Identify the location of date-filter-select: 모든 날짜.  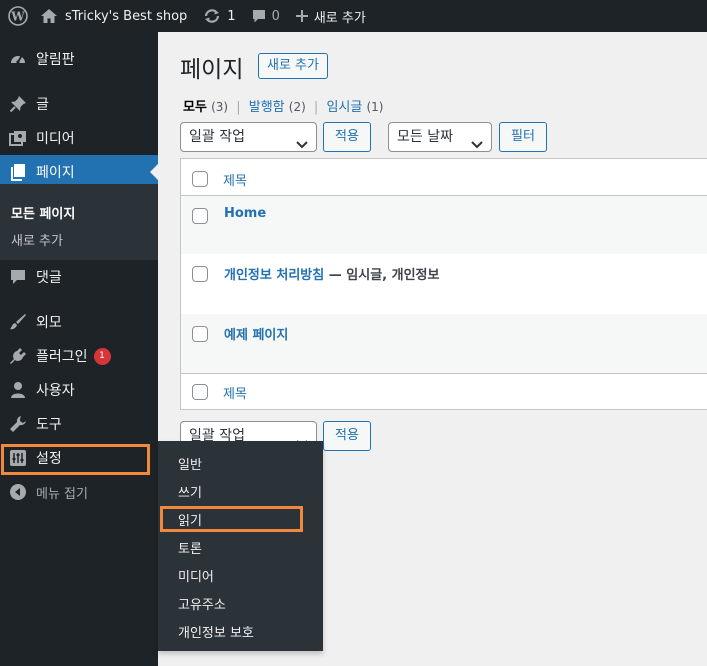
(440, 137).